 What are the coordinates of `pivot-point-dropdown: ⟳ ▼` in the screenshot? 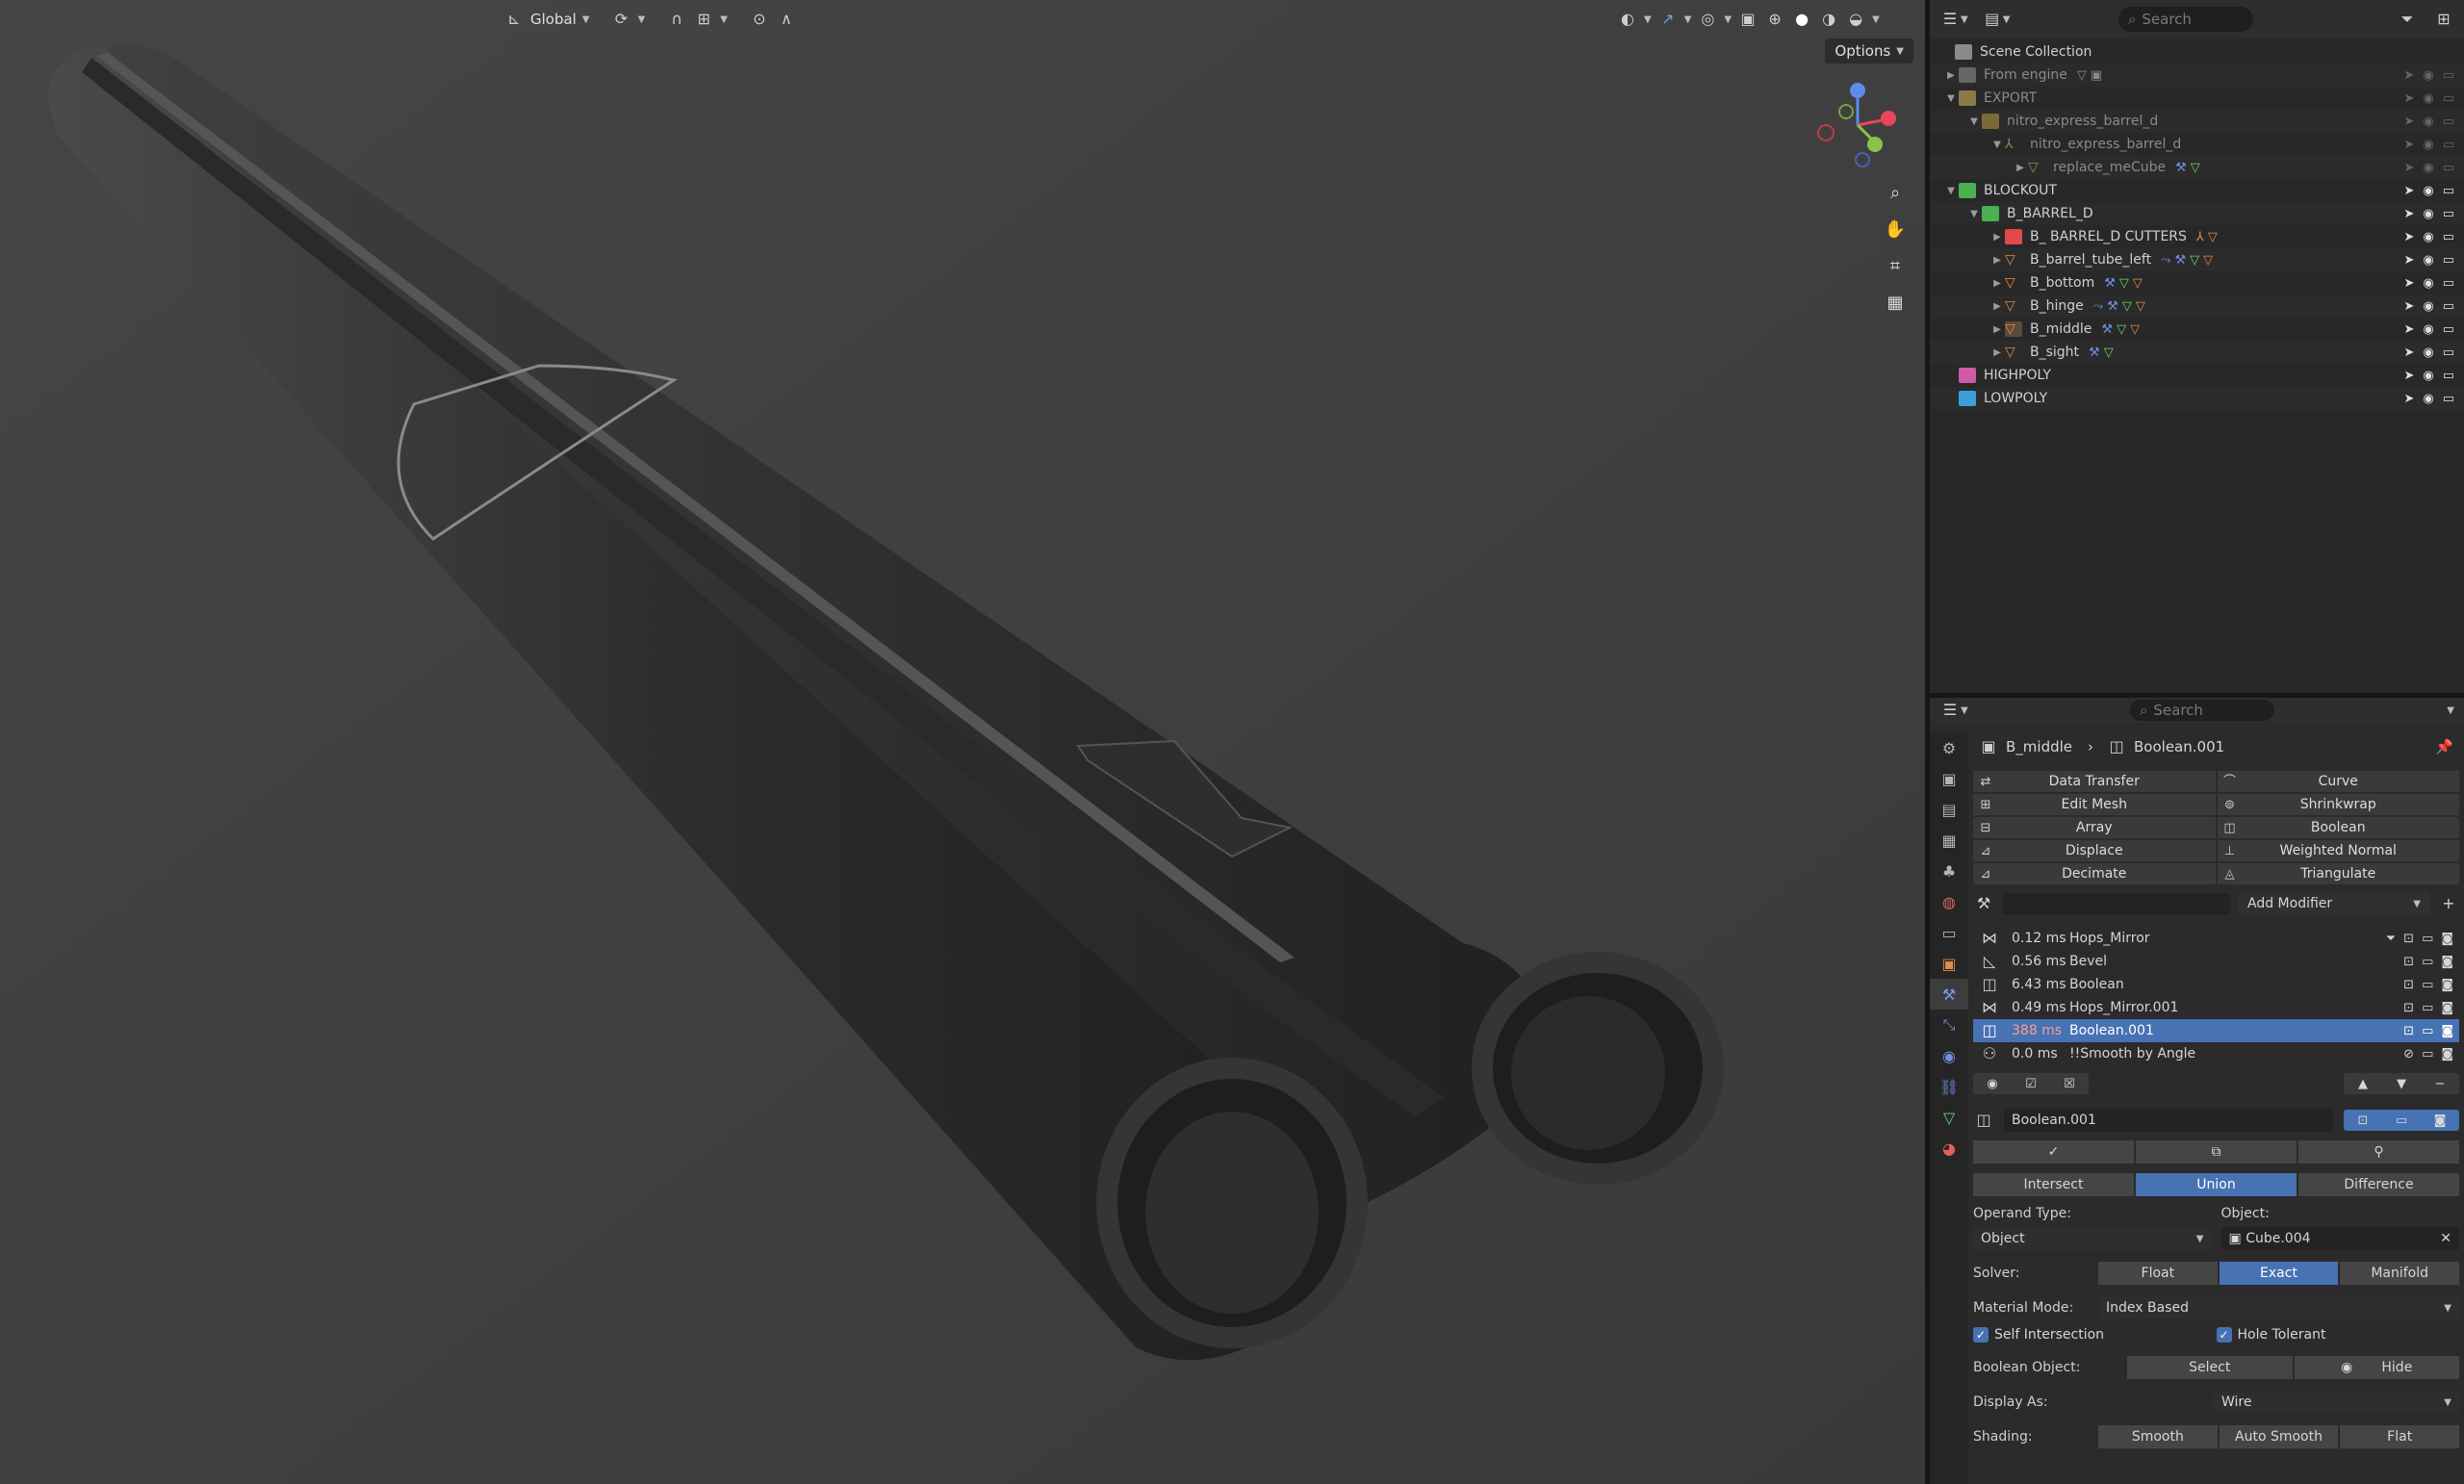 It's located at (628, 20).